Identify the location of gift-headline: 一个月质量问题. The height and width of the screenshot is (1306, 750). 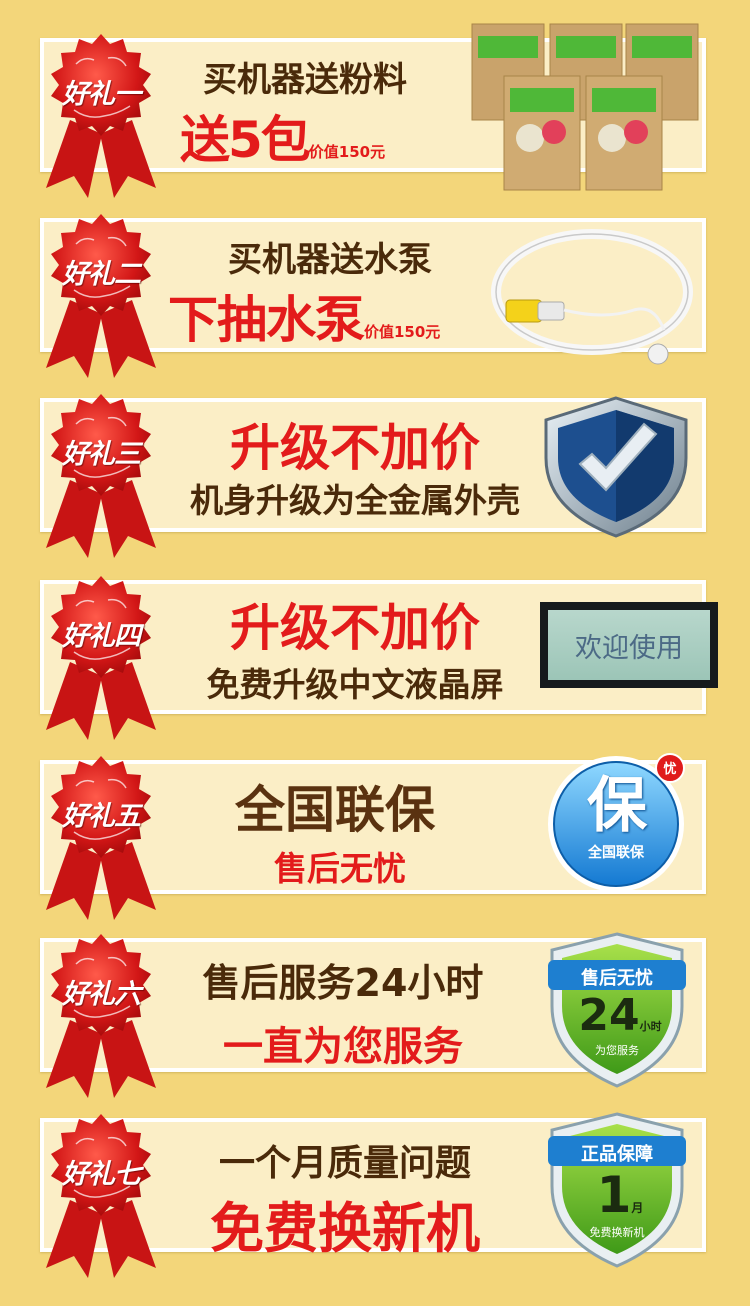
(344, 1163).